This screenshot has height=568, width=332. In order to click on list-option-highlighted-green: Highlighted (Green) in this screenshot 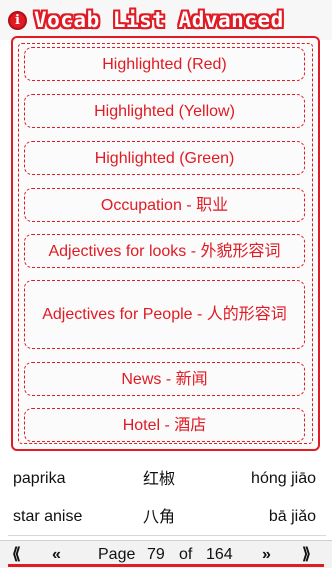, I will do `click(164, 158)`.